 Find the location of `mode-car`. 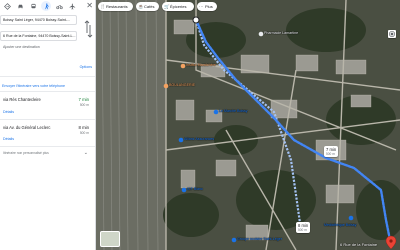

mode-car is located at coordinates (20, 6).